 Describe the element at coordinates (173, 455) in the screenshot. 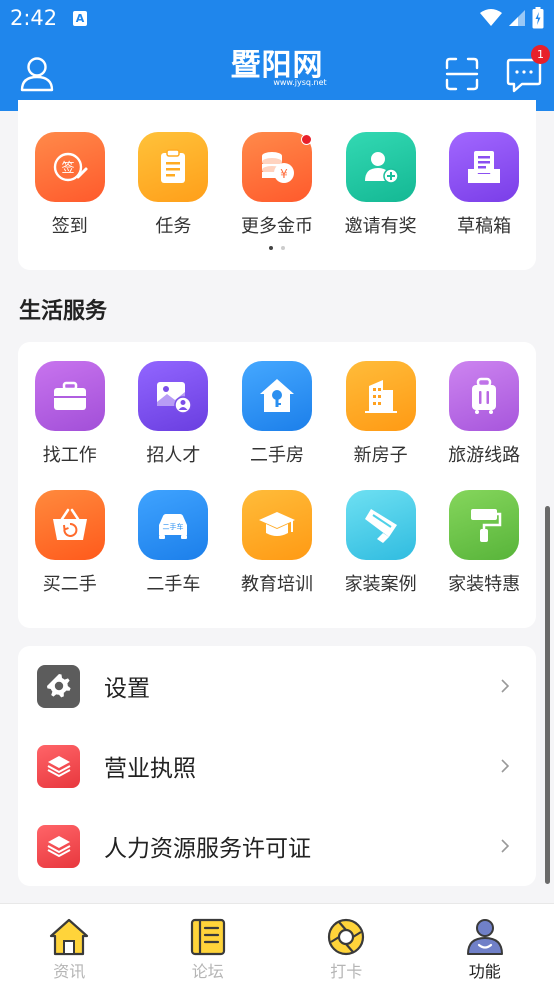

I see `service-label: 招人才` at that location.